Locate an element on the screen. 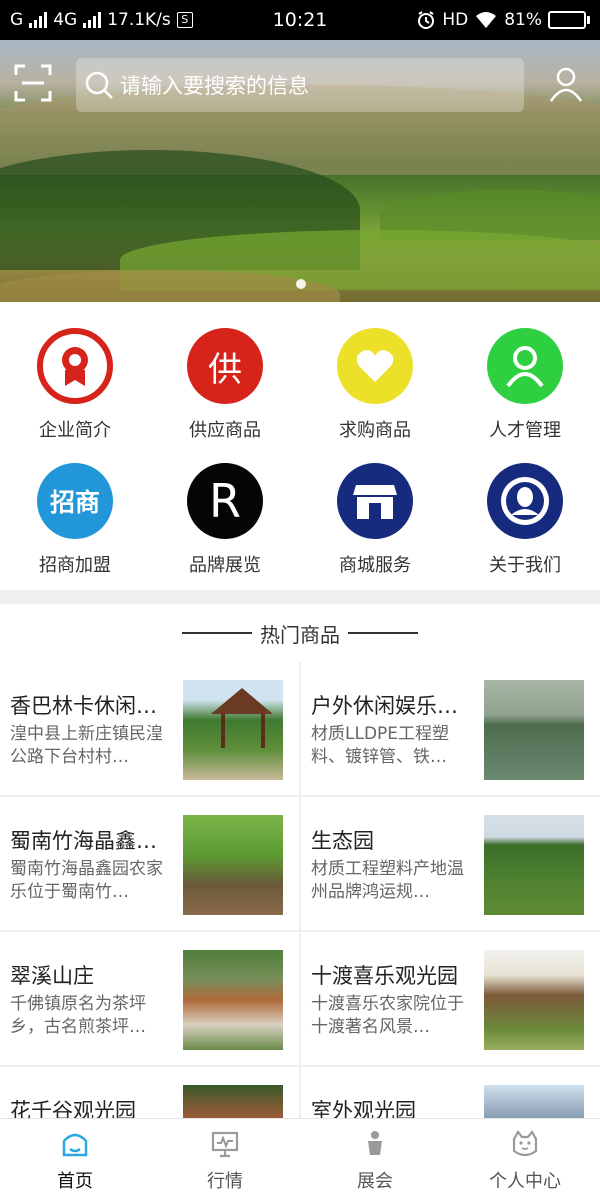 This screenshot has height=1200, width=600. hot-products-header: 热门商品 is located at coordinates (300, 633).